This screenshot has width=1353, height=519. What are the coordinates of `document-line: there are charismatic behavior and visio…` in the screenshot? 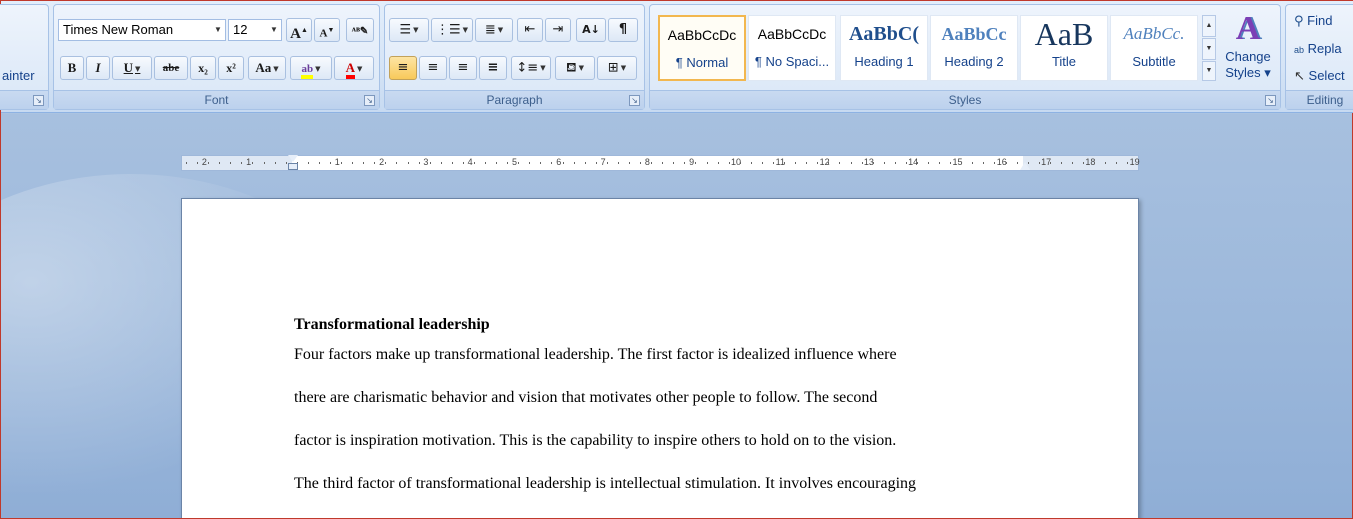 It's located at (664, 409).